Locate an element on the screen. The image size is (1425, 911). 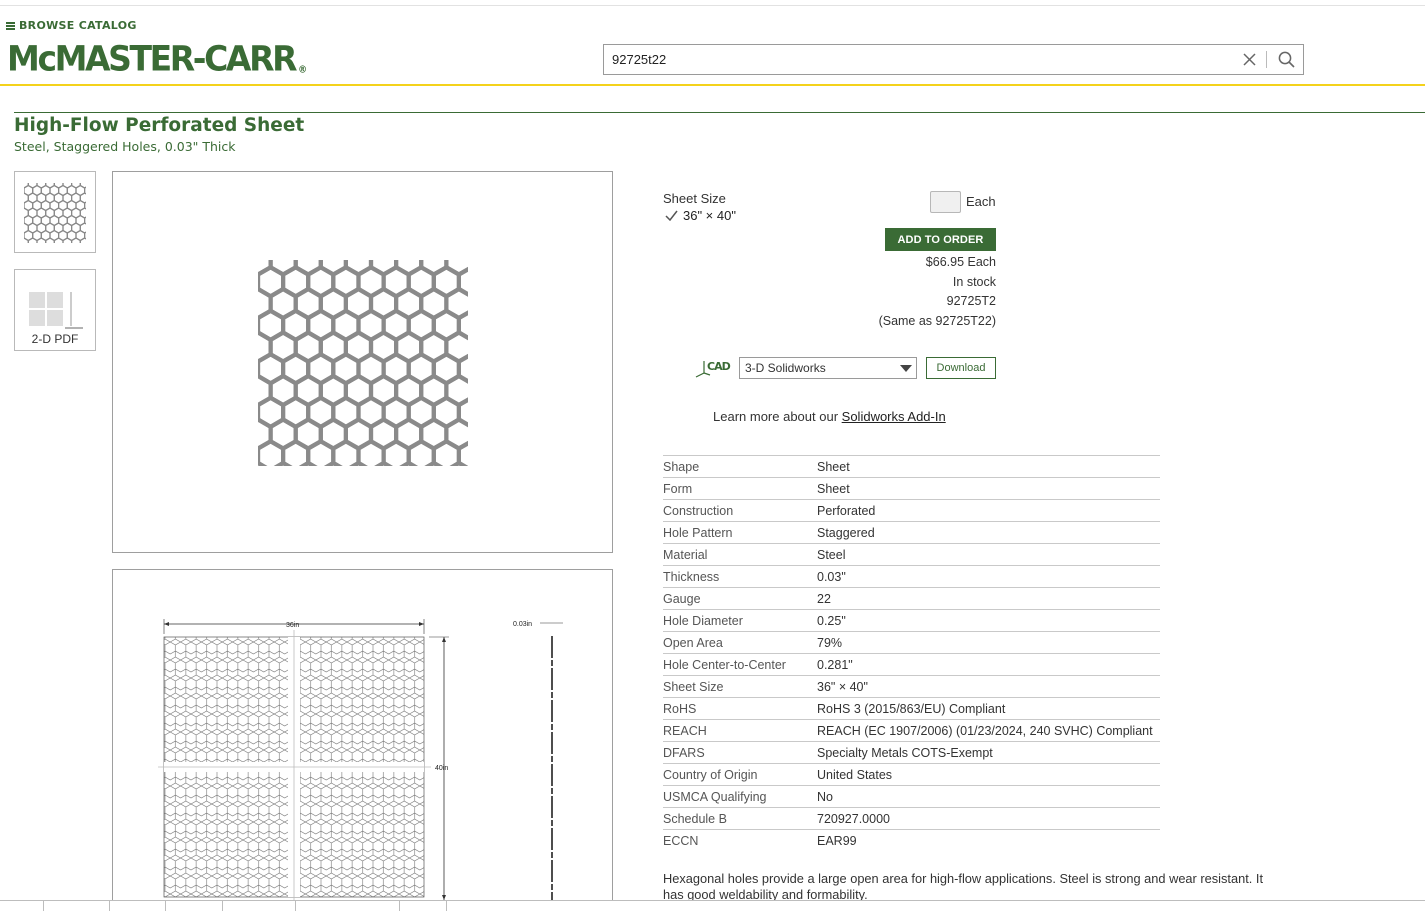
spec-row: RoHS RoHS 3 (2015/863/EU) Compliant is located at coordinates (911, 708).